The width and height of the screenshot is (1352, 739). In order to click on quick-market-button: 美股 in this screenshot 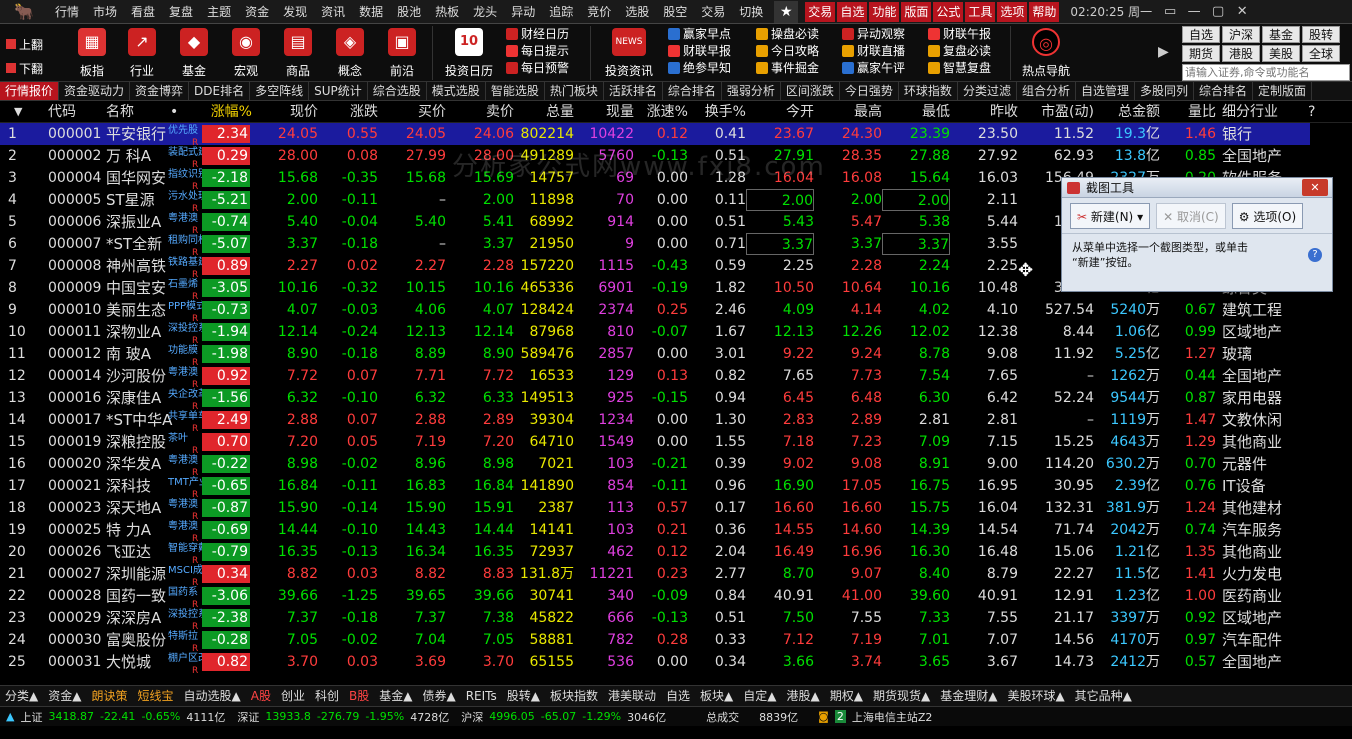, I will do `click(1281, 53)`.